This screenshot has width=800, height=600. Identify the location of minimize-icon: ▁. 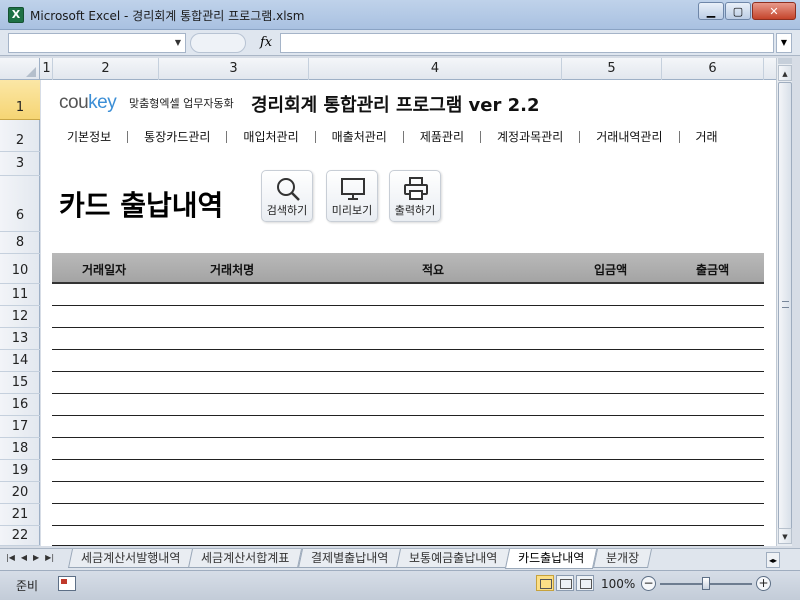
(711, 11).